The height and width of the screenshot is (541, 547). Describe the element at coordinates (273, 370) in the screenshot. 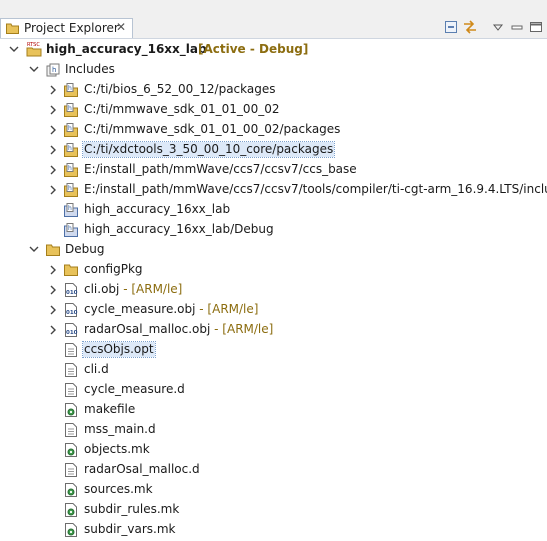

I see `debug-file-item: cli.d` at that location.